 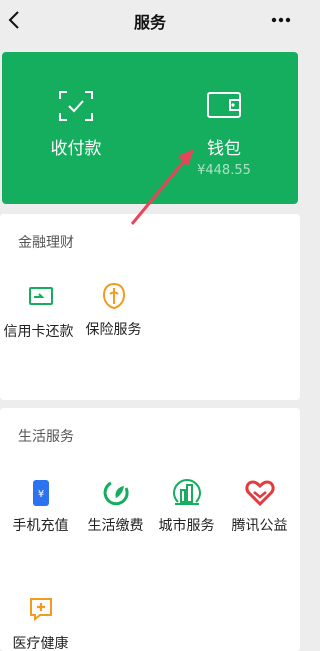 I want to click on finance-section-title: 金融理财, so click(x=46, y=243).